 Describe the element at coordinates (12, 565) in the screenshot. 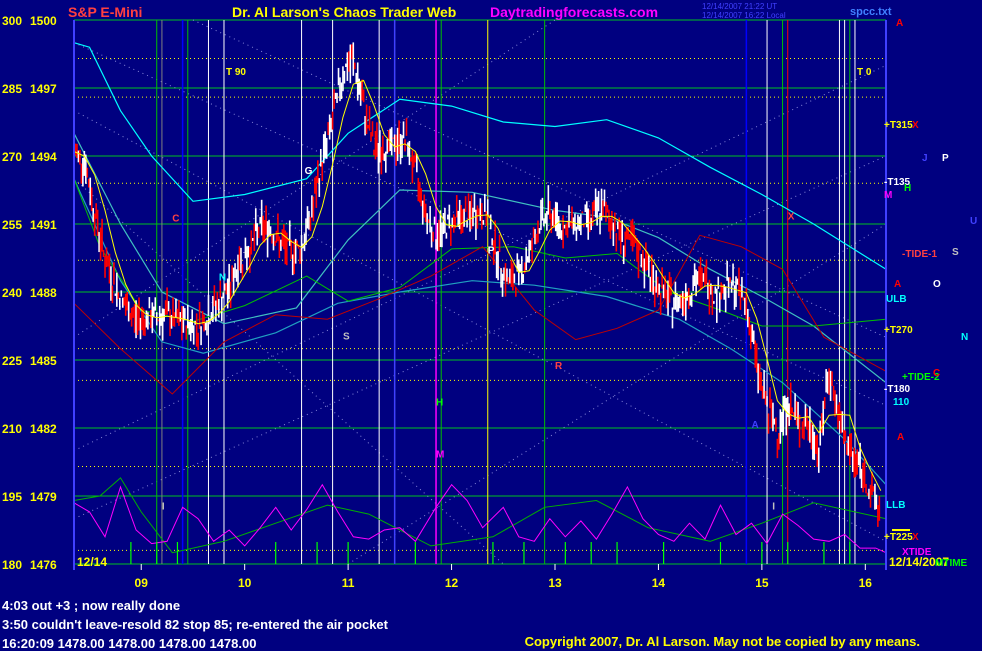

I see `y-tick-angle: 180` at that location.